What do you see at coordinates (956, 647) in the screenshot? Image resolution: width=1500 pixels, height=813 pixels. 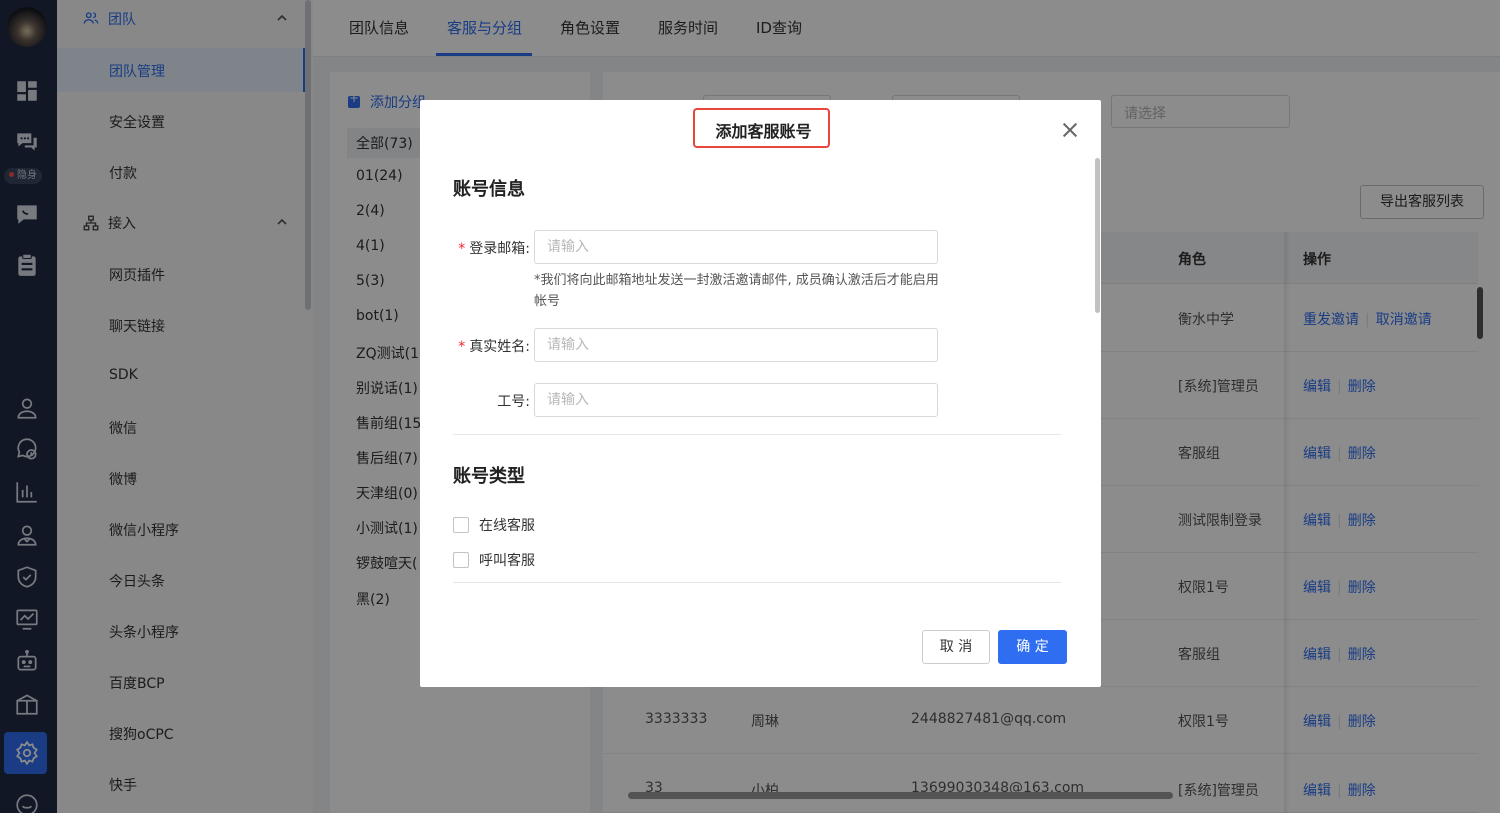 I see `cancel-button: 取 消` at bounding box center [956, 647].